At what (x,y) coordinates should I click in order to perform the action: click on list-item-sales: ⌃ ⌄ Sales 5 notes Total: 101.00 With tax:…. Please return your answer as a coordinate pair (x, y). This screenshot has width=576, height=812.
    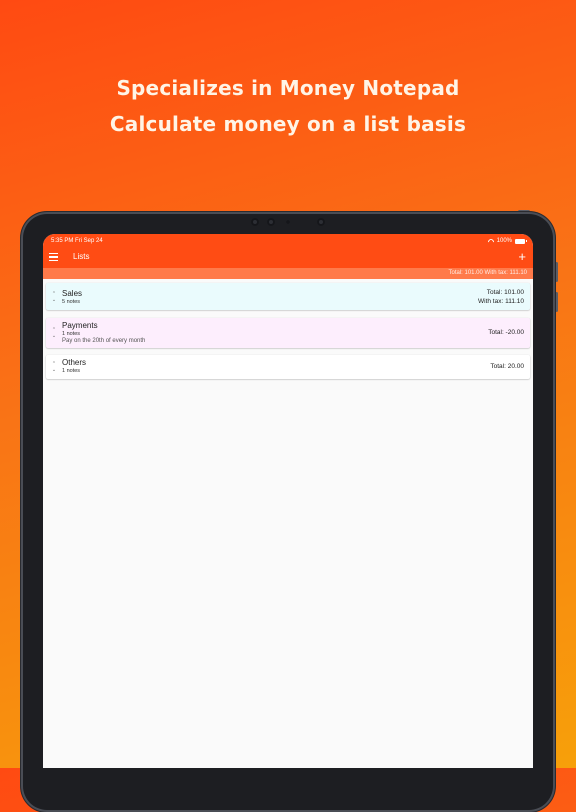
    Looking at the image, I should click on (288, 296).